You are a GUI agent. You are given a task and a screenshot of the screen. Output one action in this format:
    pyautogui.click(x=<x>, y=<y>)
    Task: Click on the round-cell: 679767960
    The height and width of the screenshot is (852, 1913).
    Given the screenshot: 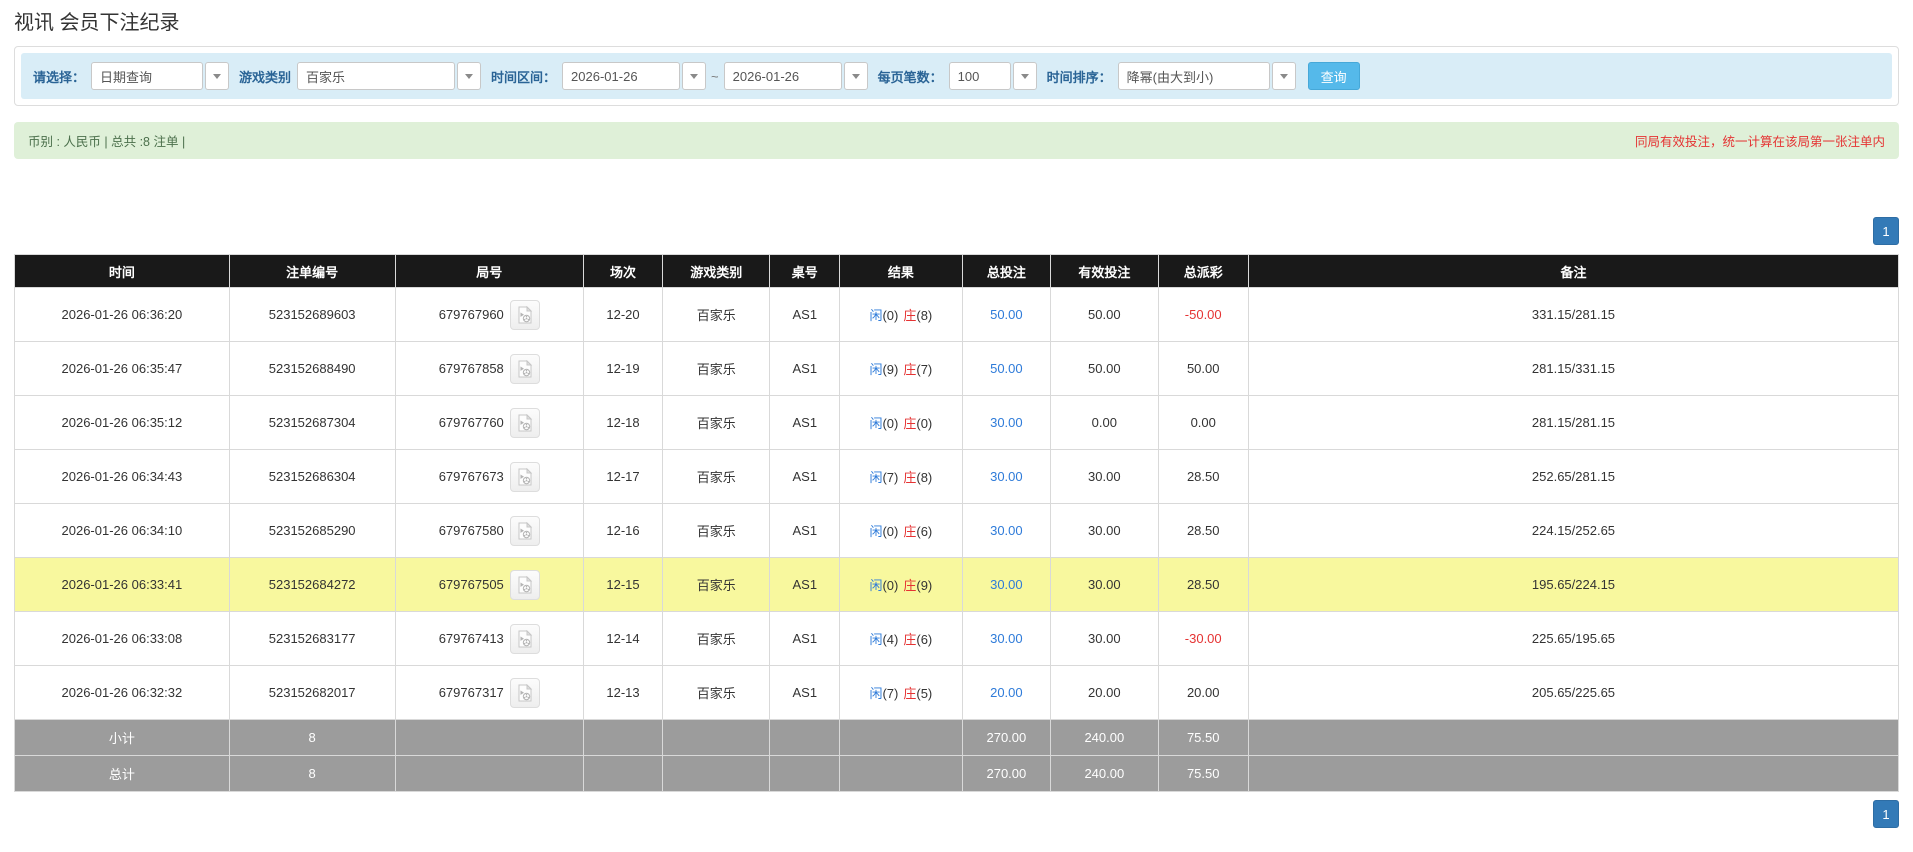 What is the action you would take?
    pyautogui.click(x=489, y=314)
    